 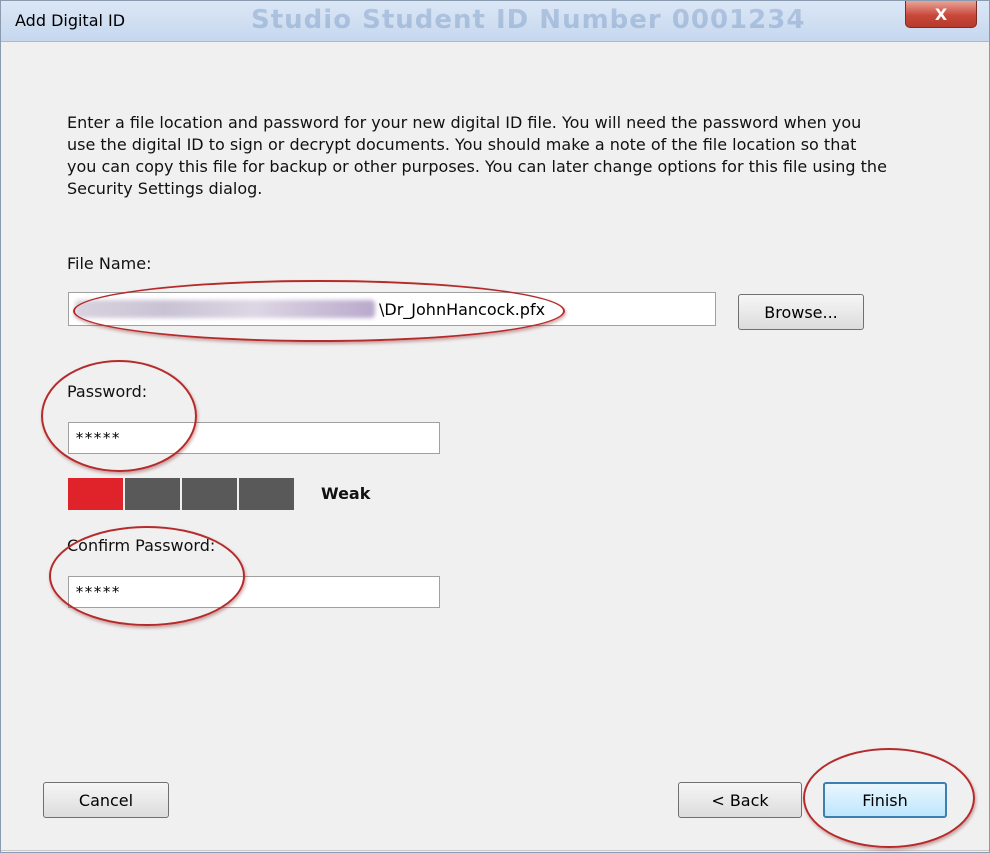 What do you see at coordinates (70, 20) in the screenshot?
I see `dialog-title: Add Digital ID` at bounding box center [70, 20].